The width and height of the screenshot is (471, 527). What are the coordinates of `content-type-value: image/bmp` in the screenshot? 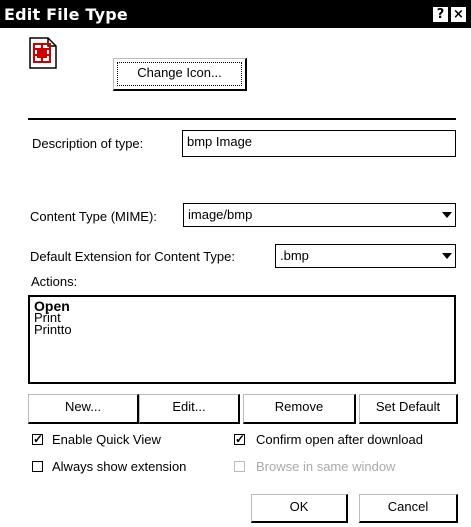 It's located at (220, 214).